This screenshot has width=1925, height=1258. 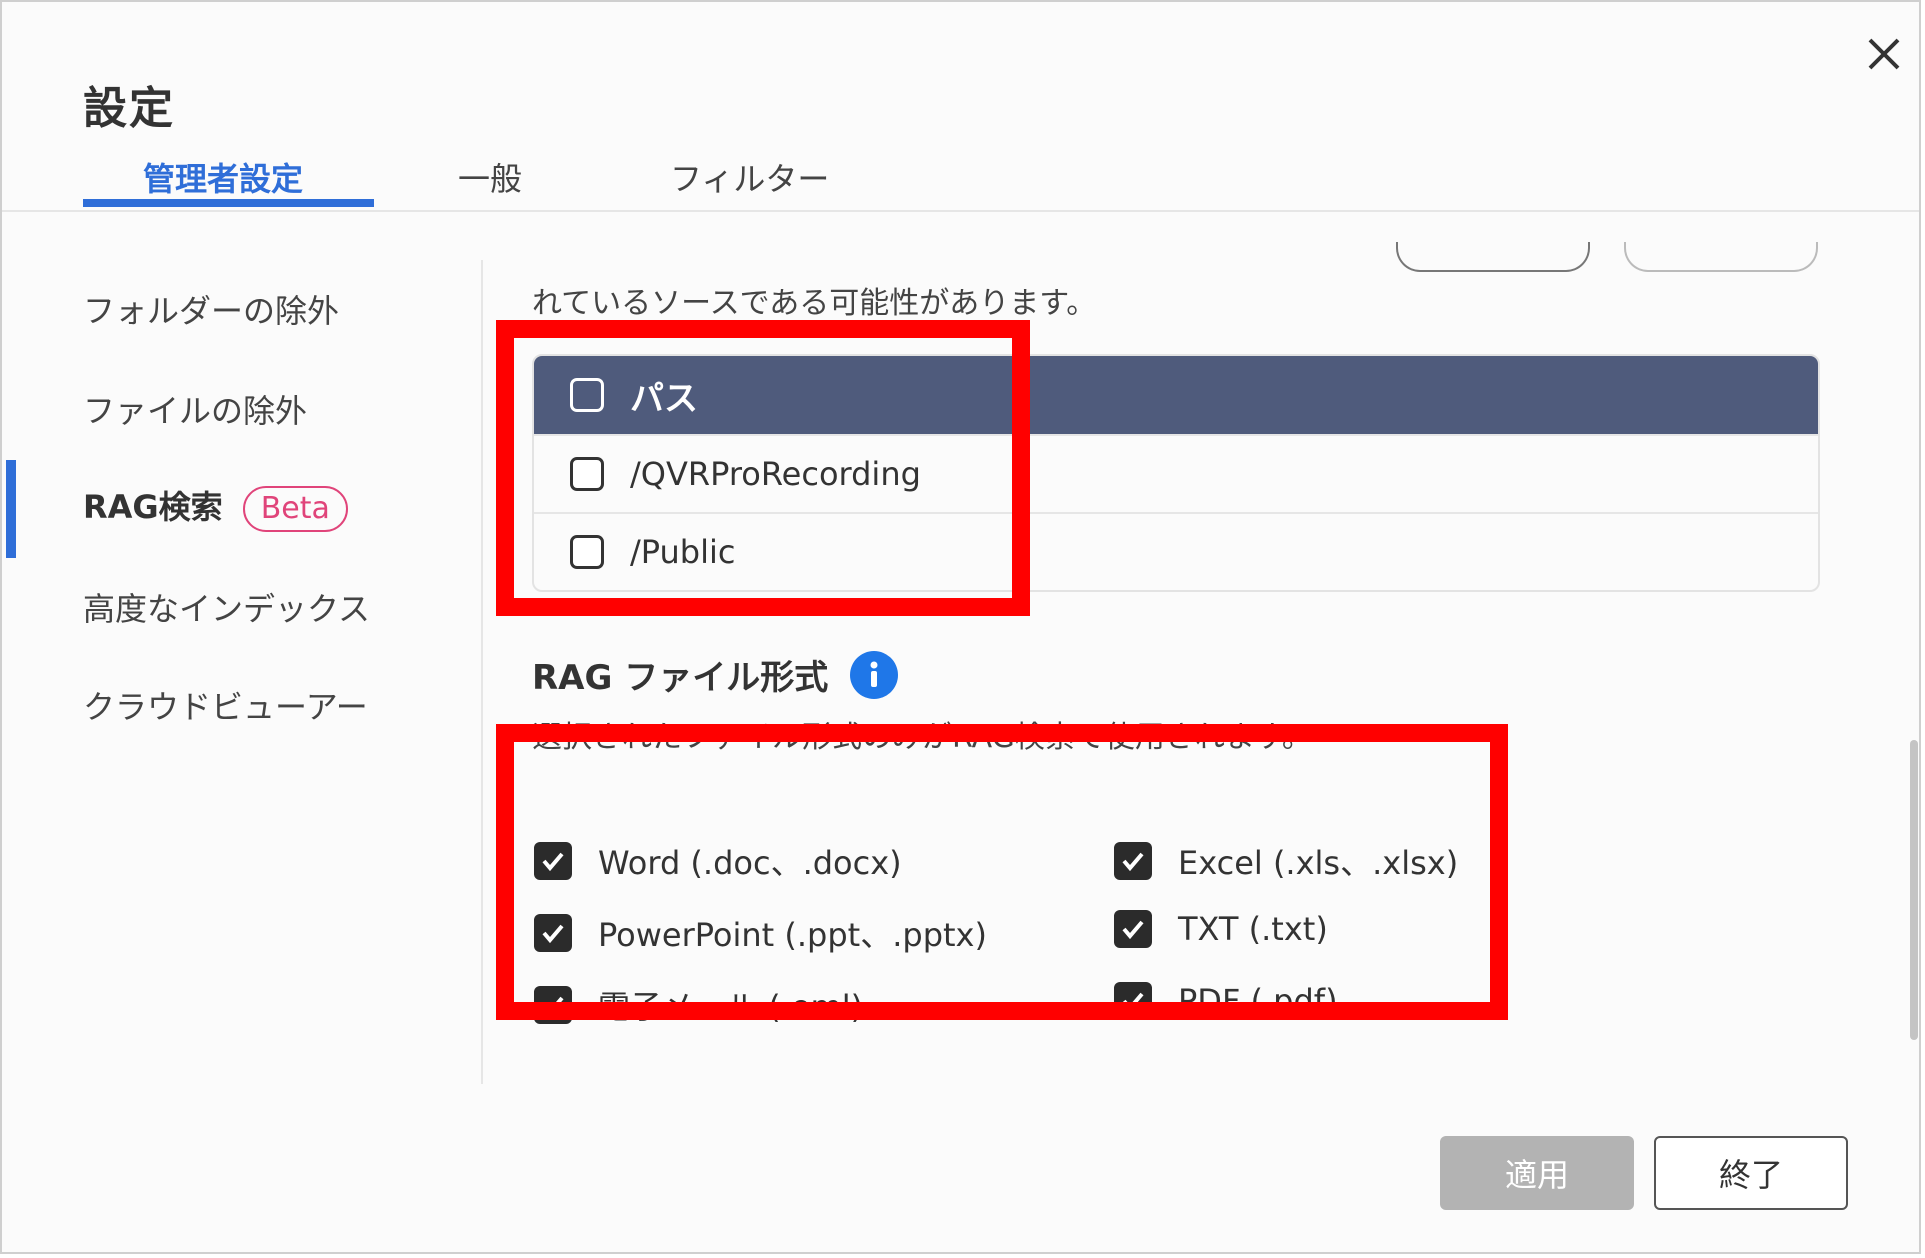 What do you see at coordinates (228, 203) in the screenshot?
I see `active-tab-underline` at bounding box center [228, 203].